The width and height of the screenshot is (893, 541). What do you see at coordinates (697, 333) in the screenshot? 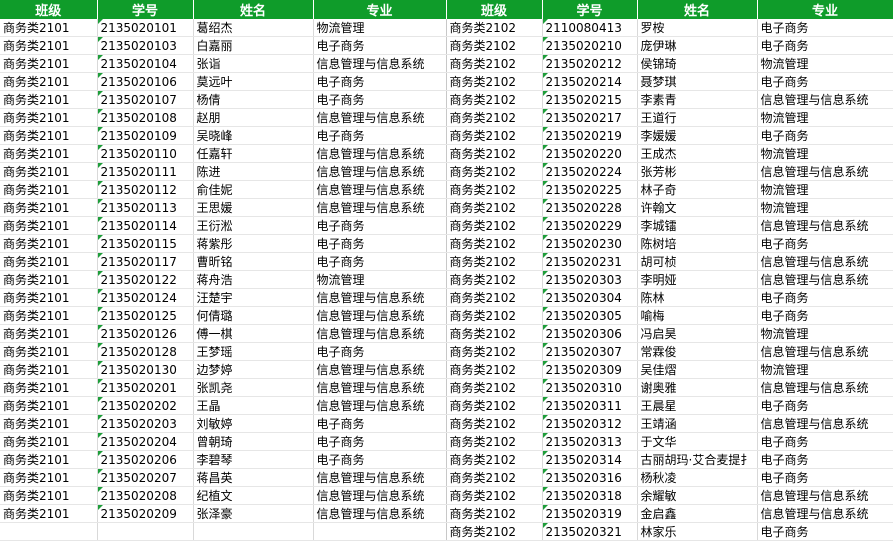
I see `name-cell: 冯启昊` at bounding box center [697, 333].